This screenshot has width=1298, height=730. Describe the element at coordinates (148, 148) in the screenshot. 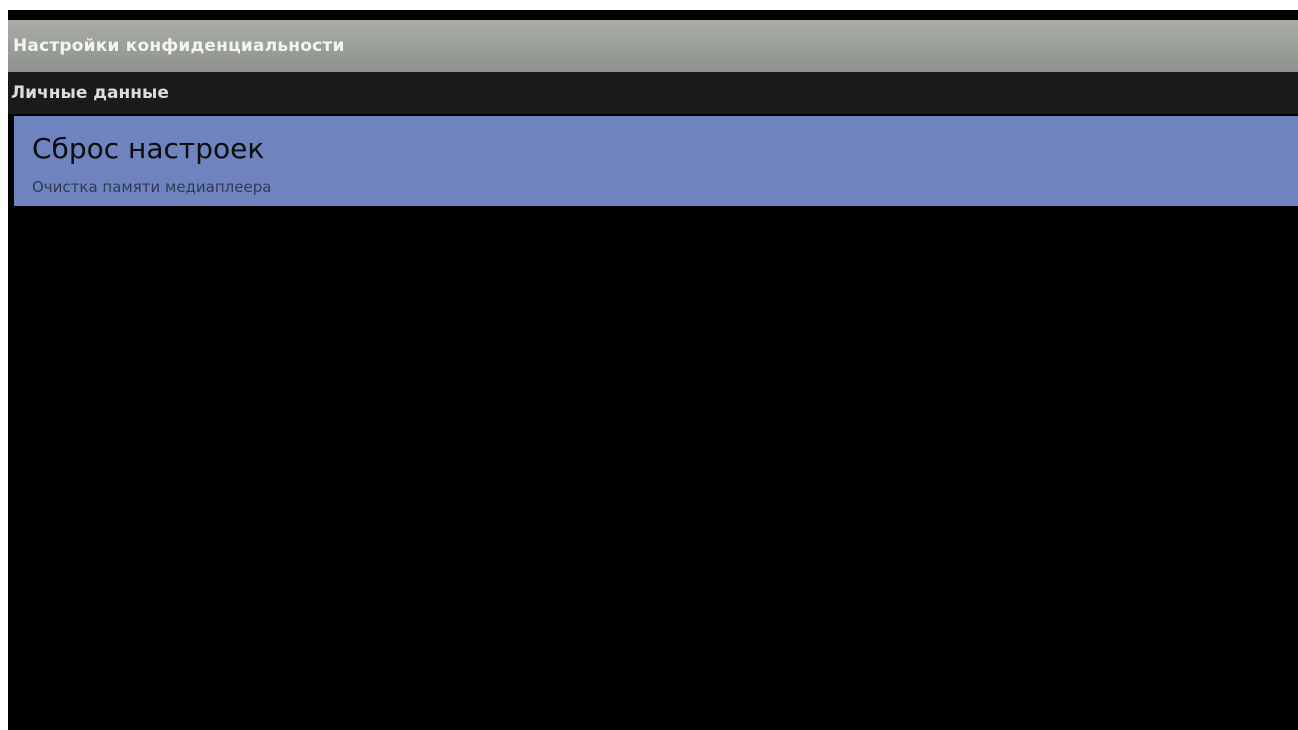

I see `reset-settings-title: Сброс настроек` at that location.